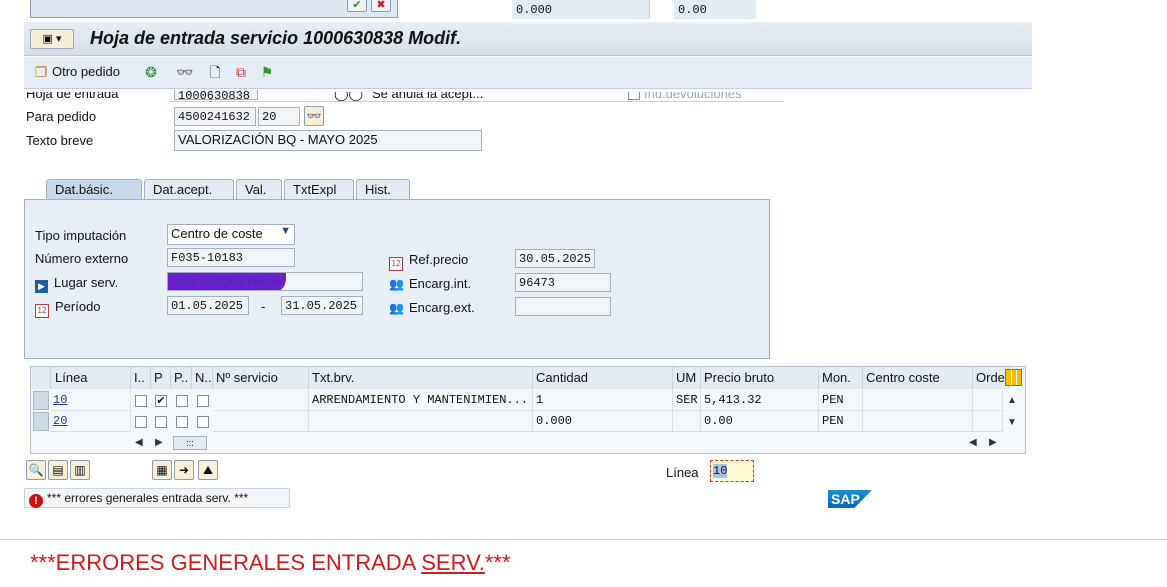 The image size is (1167, 587). What do you see at coordinates (94, 189) in the screenshot?
I see `tab-dat-basic: Dat.básic.` at bounding box center [94, 189].